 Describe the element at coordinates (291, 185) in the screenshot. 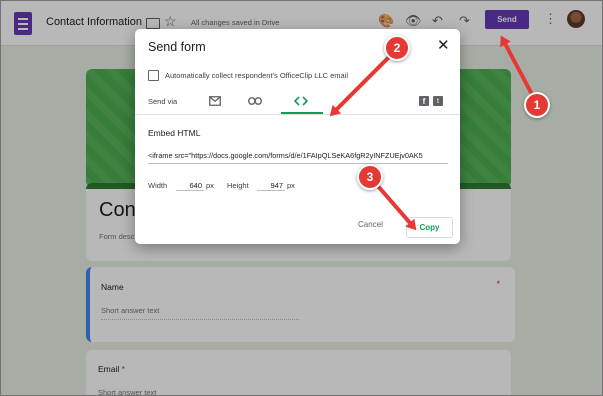

I see `height-unit: px` at that location.